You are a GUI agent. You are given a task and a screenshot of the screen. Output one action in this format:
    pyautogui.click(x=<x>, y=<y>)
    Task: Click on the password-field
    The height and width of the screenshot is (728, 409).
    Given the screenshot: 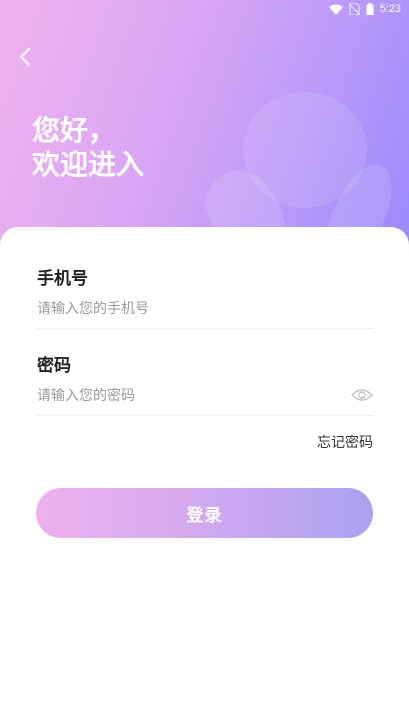 What is the action you would take?
    pyautogui.click(x=205, y=396)
    